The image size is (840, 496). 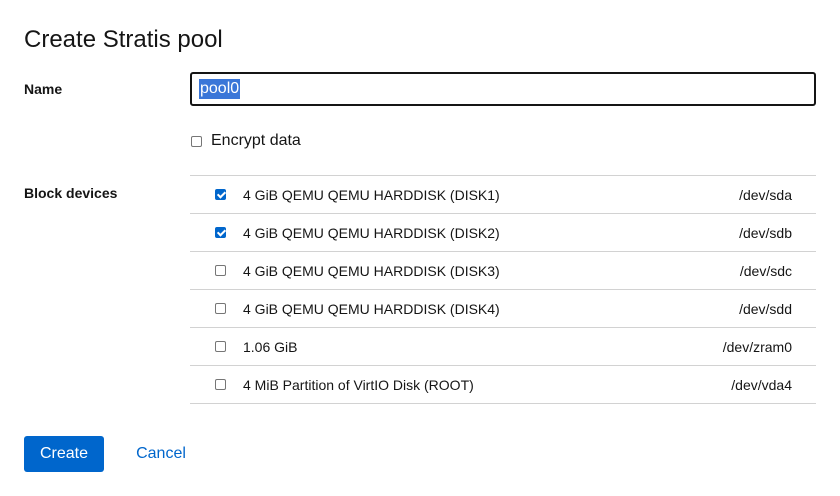 I want to click on device-path: /dev/vda4, so click(x=761, y=384).